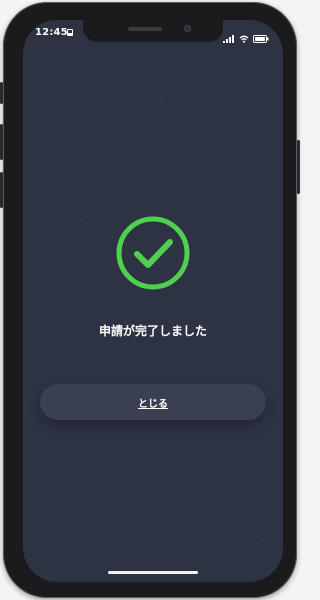 The width and height of the screenshot is (320, 600). I want to click on camera-notch, so click(153, 31).